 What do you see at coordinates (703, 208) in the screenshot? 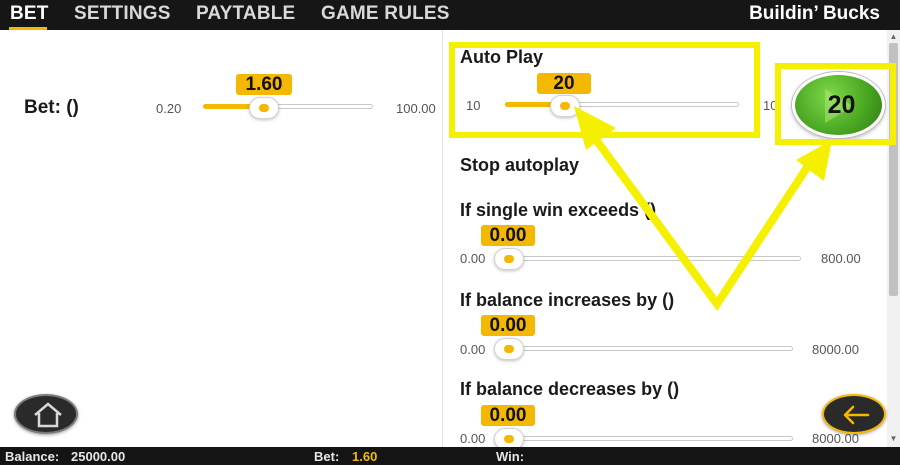
I see `annotation-arrows` at bounding box center [703, 208].